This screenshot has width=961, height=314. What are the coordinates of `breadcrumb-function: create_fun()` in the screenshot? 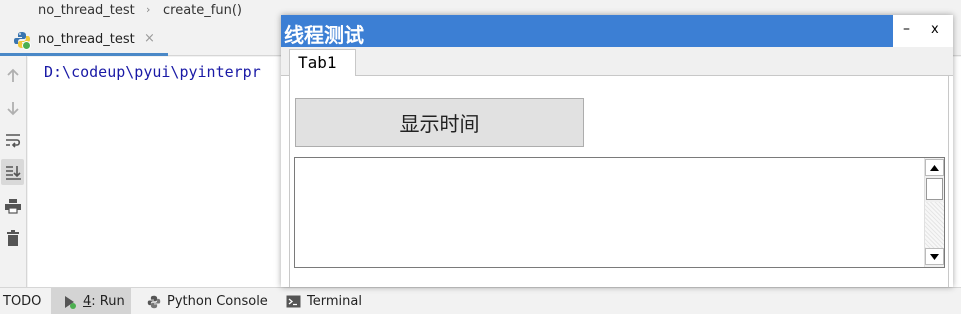 It's located at (202, 10).